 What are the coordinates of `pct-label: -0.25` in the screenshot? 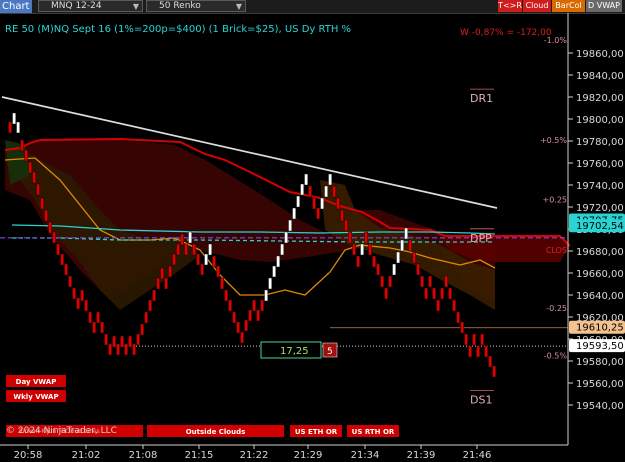 It's located at (556, 308).